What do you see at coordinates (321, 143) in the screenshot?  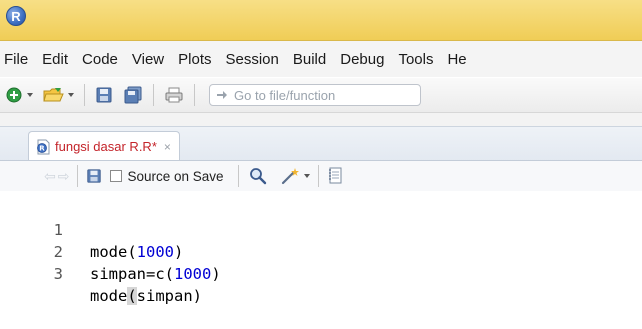 I see `editor-tab-strip: R fungsi dasar R.R* ×` at bounding box center [321, 143].